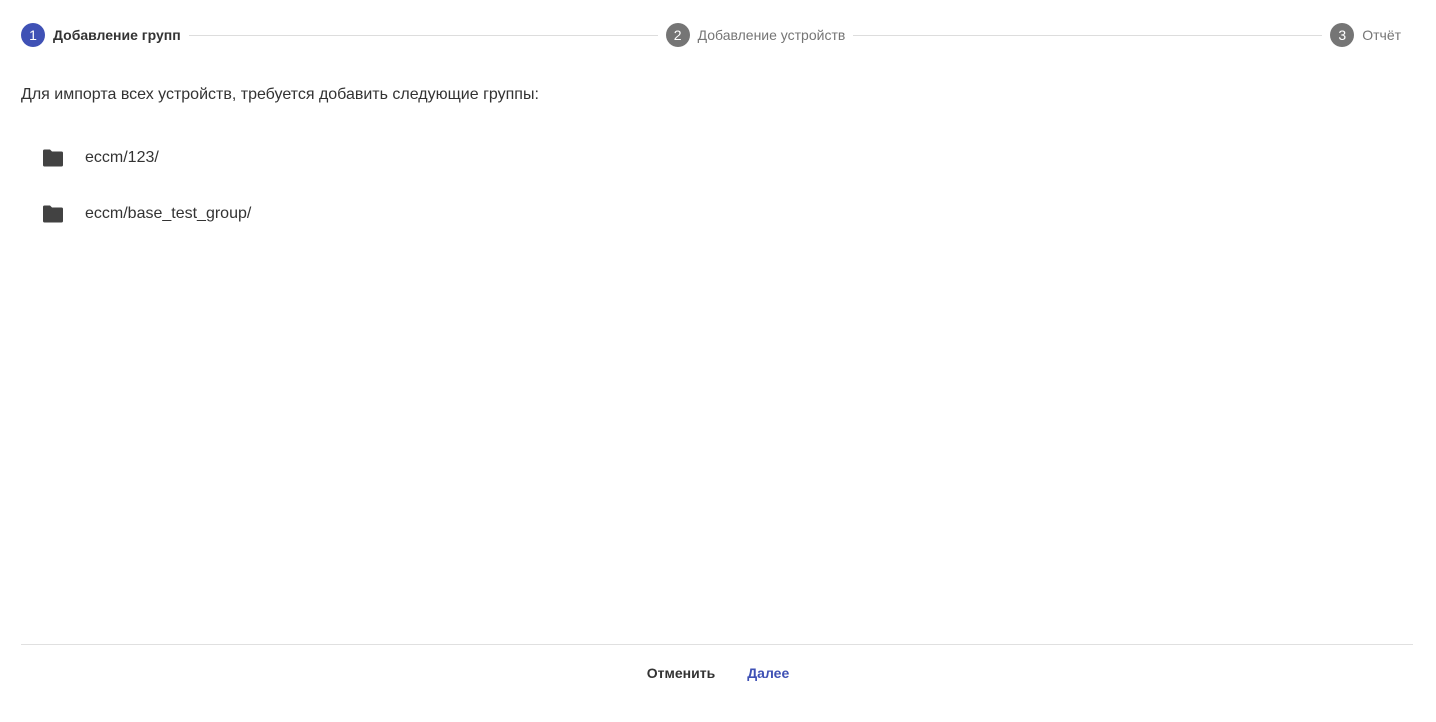 The image size is (1436, 722). What do you see at coordinates (768, 673) in the screenshot?
I see `next-button: Далее` at bounding box center [768, 673].